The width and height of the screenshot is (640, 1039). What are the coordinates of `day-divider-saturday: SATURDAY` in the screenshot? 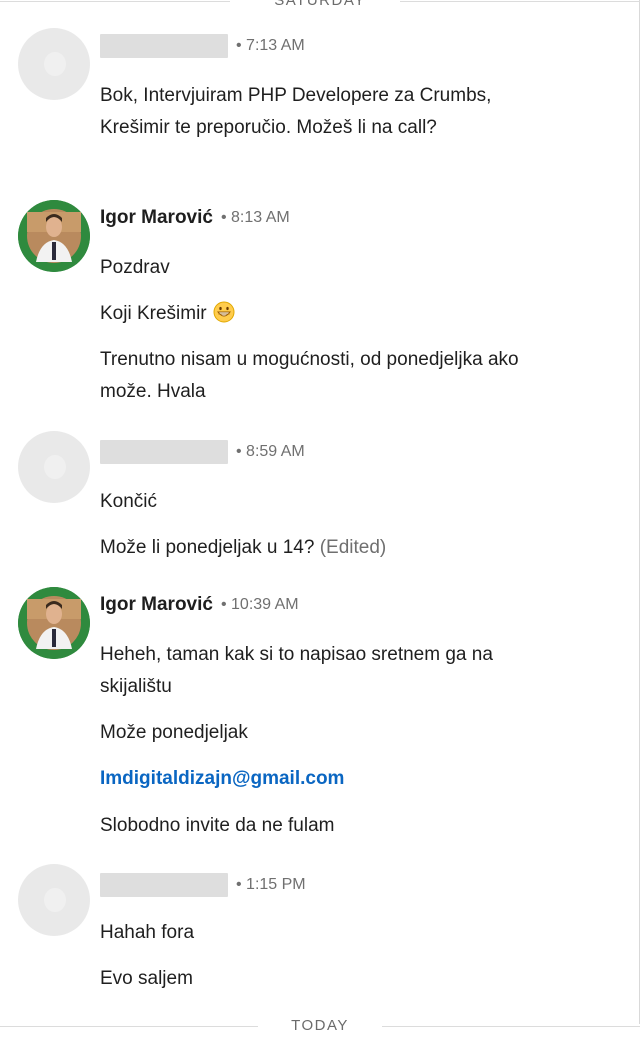 It's located at (320, 7).